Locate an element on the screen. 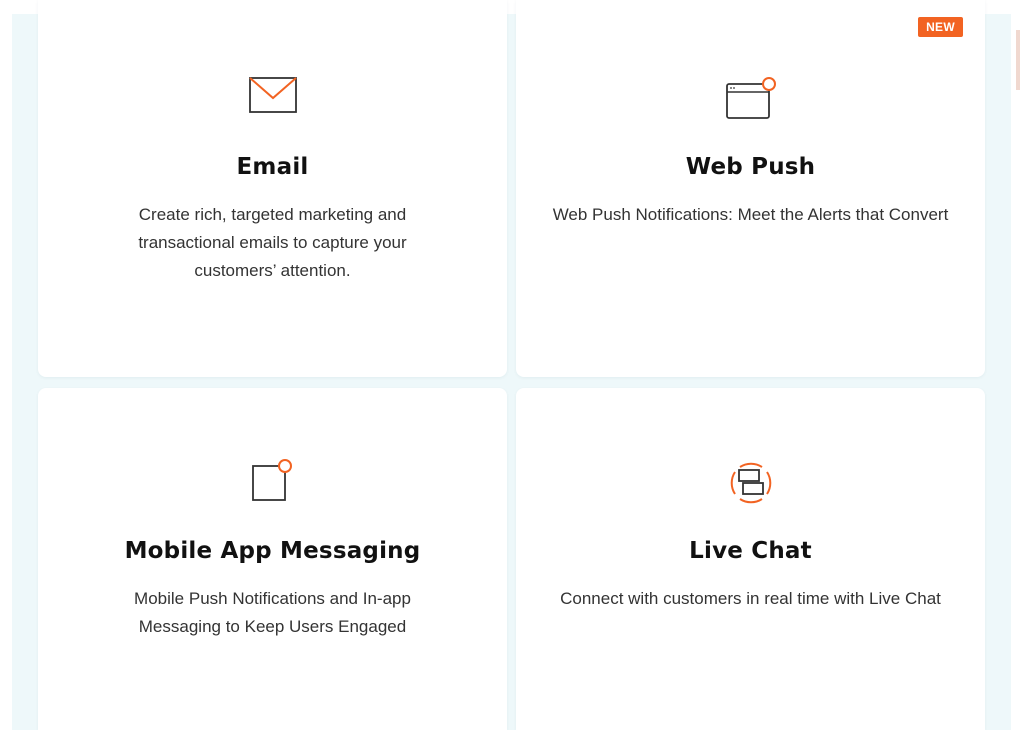 Image resolution: width=1020 pixels, height=730 pixels. scroll-edge is located at coordinates (1018, 60).